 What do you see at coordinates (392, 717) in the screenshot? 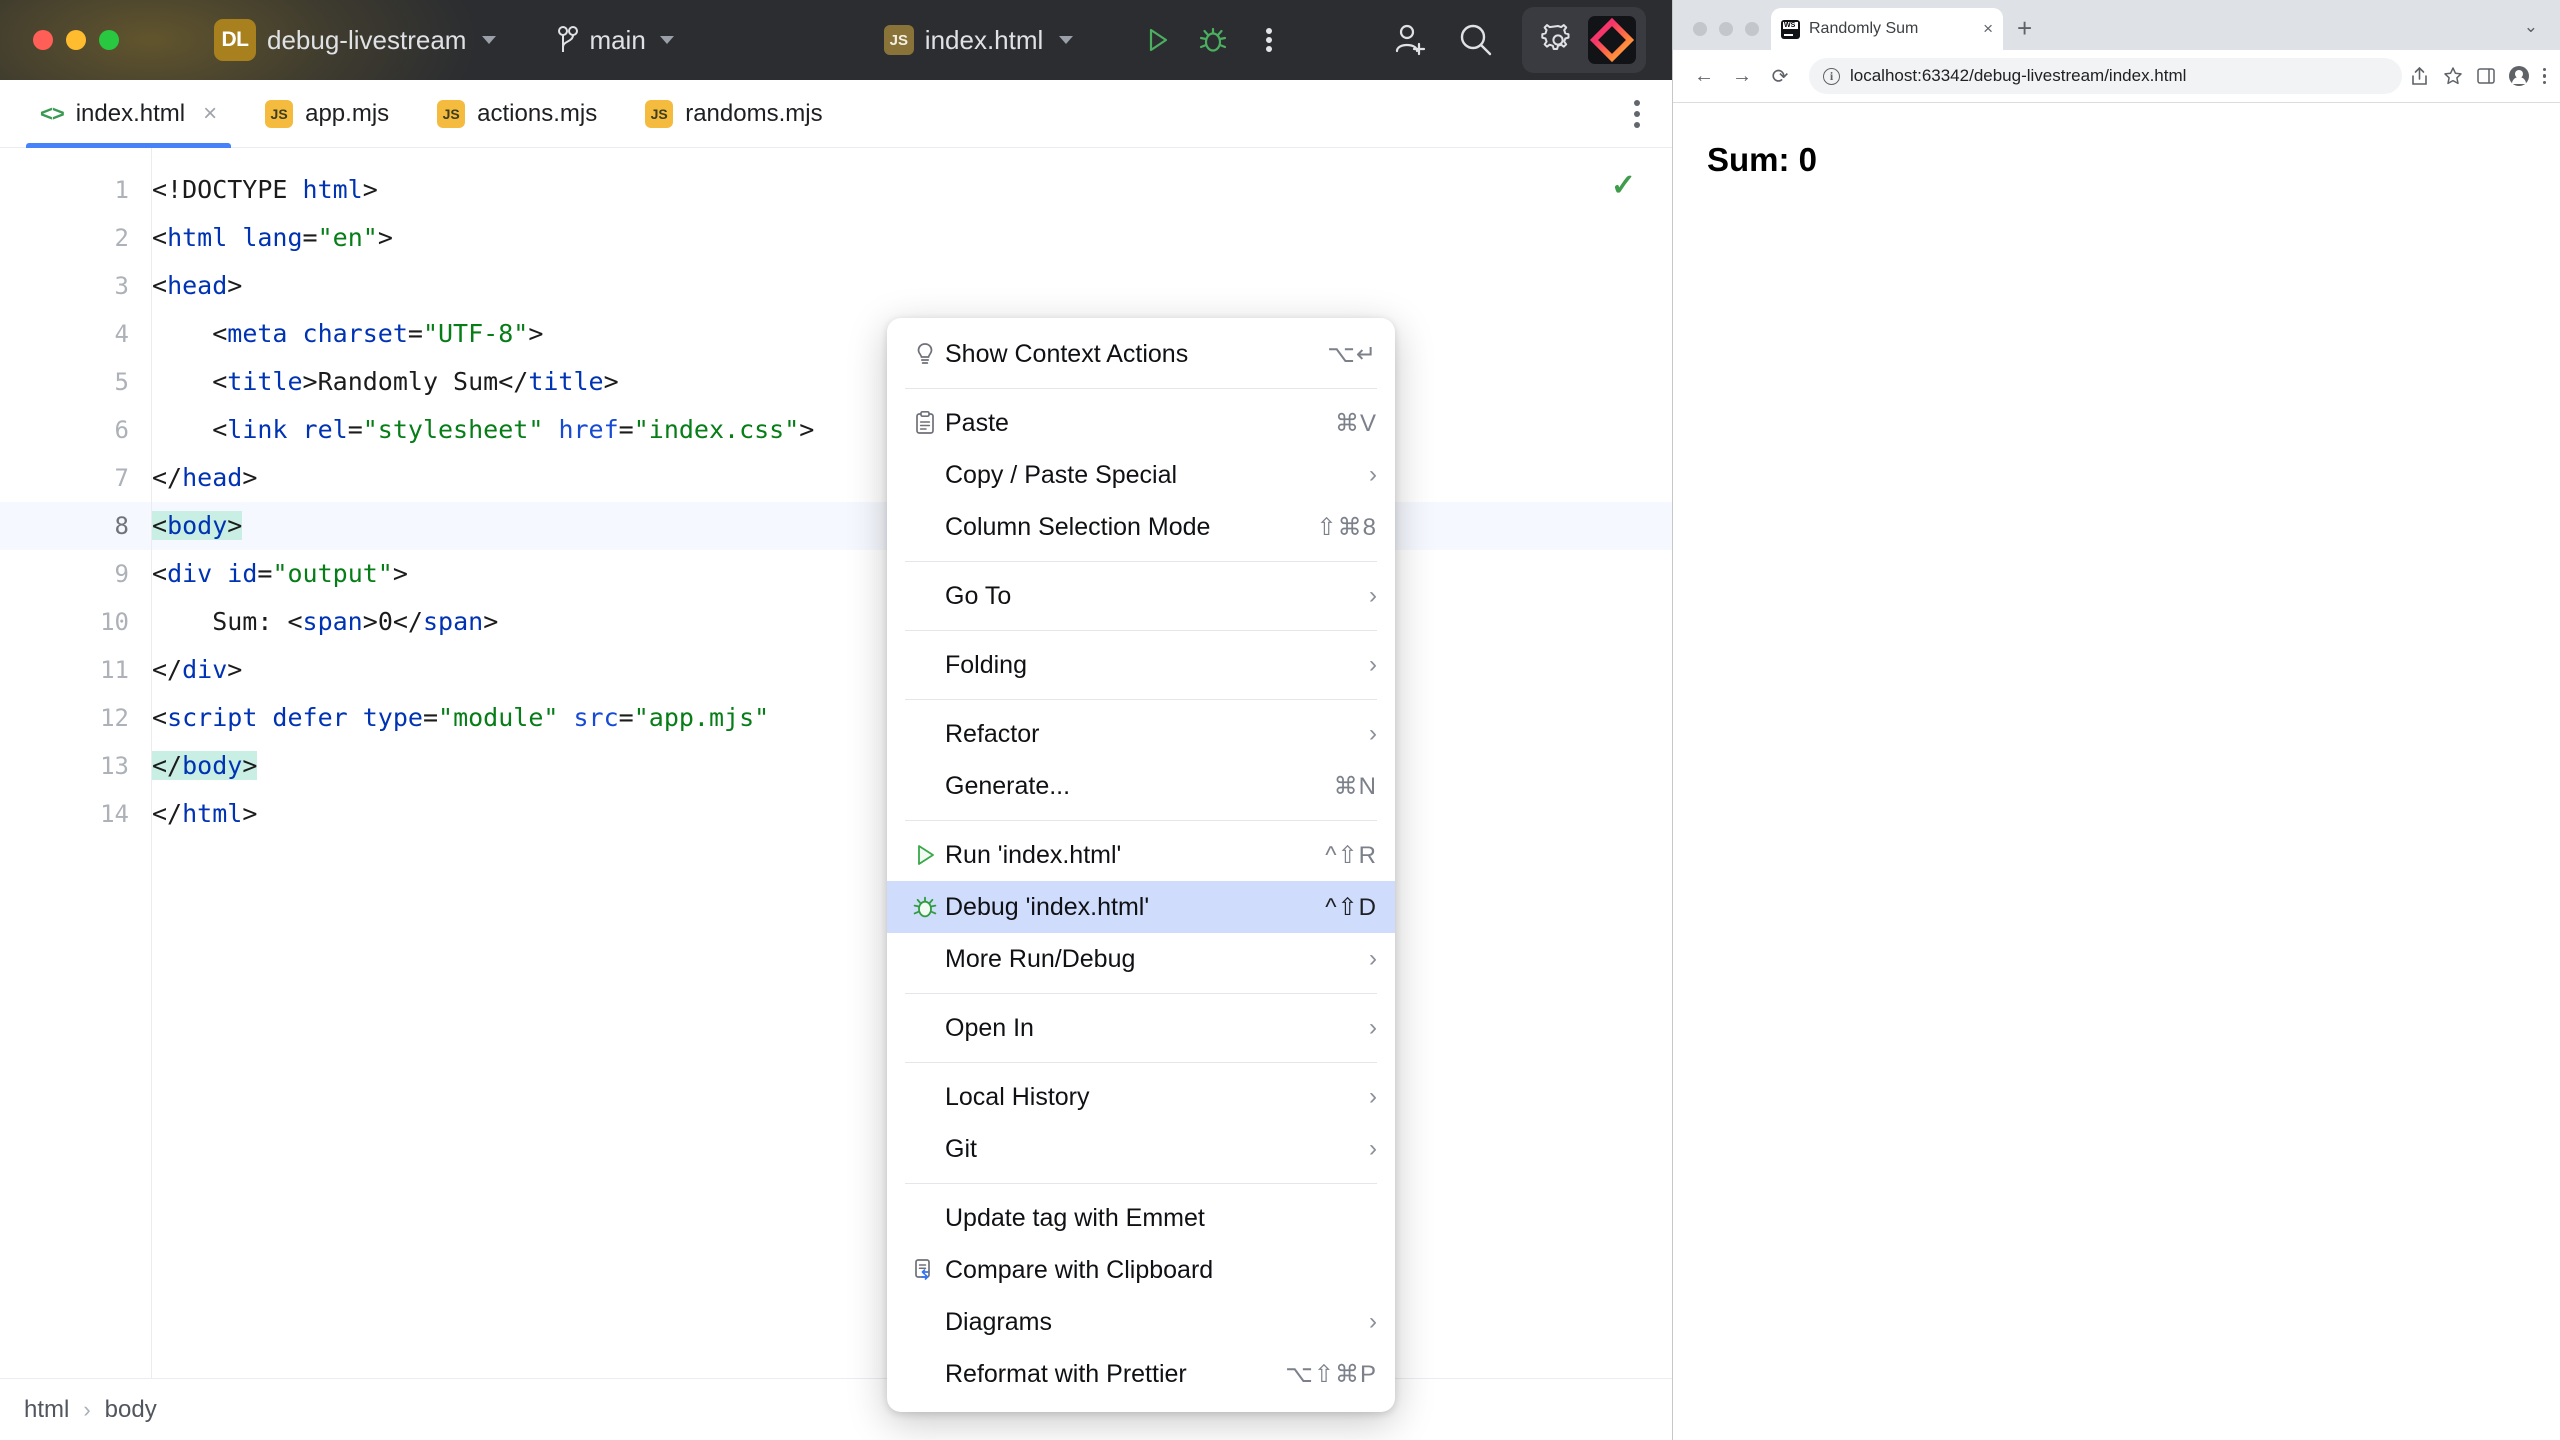
I see `code-token: type` at bounding box center [392, 717].